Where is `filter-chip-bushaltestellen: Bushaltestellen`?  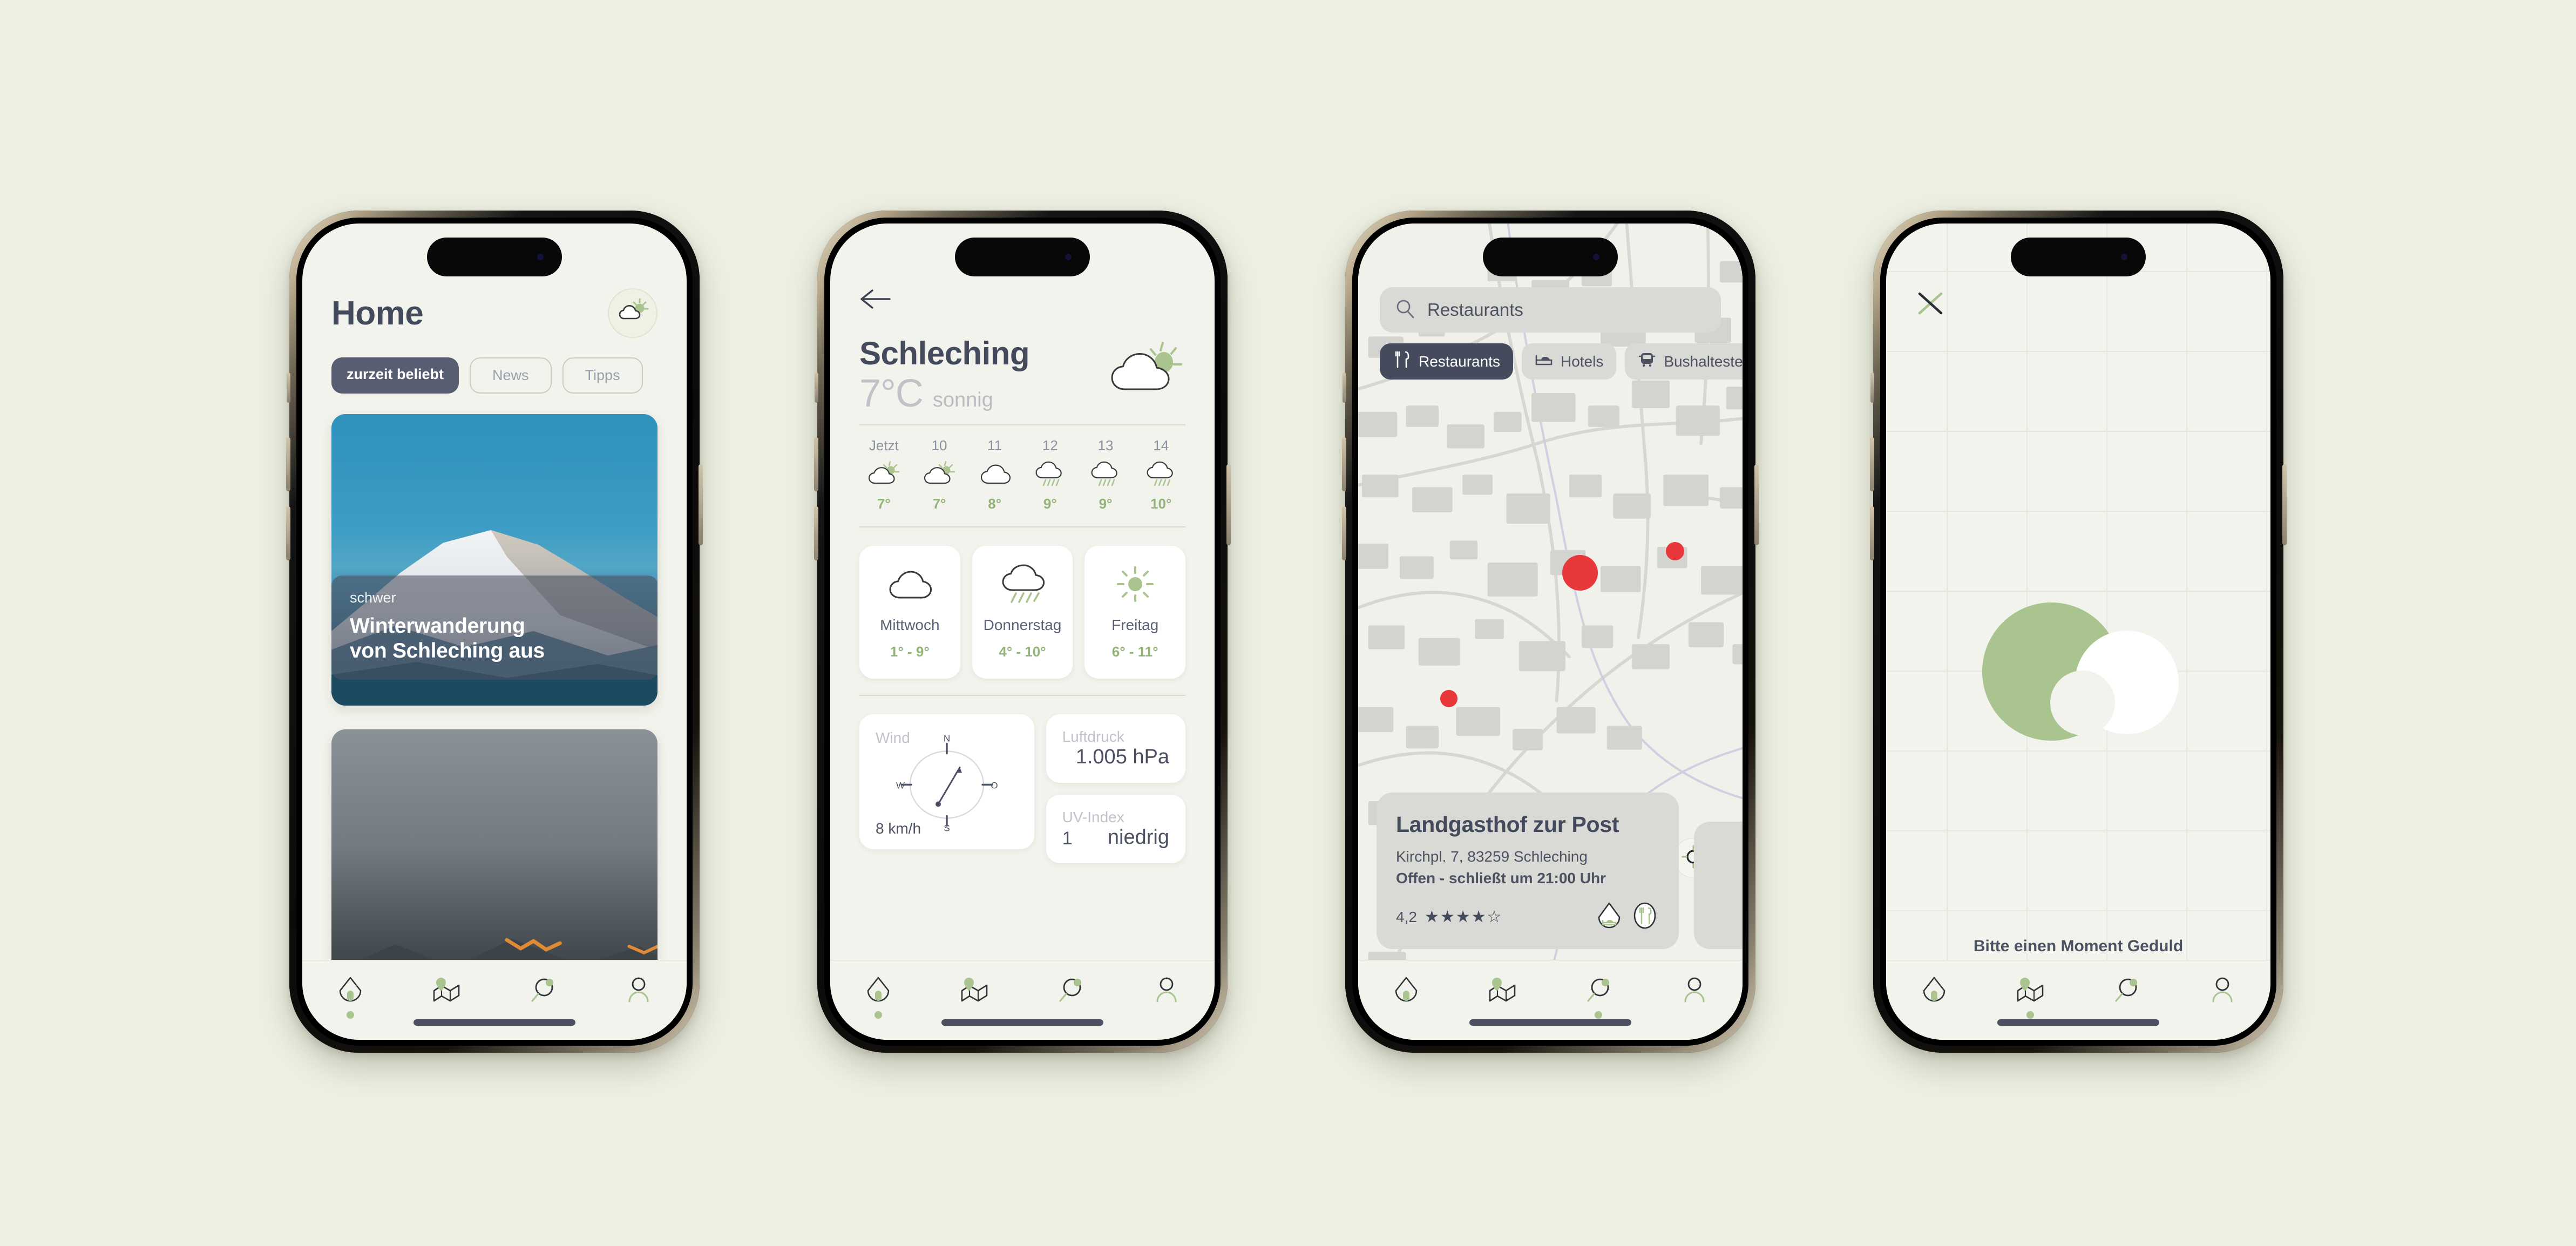 filter-chip-bushaltestellen: Bushaltestellen is located at coordinates (1684, 361).